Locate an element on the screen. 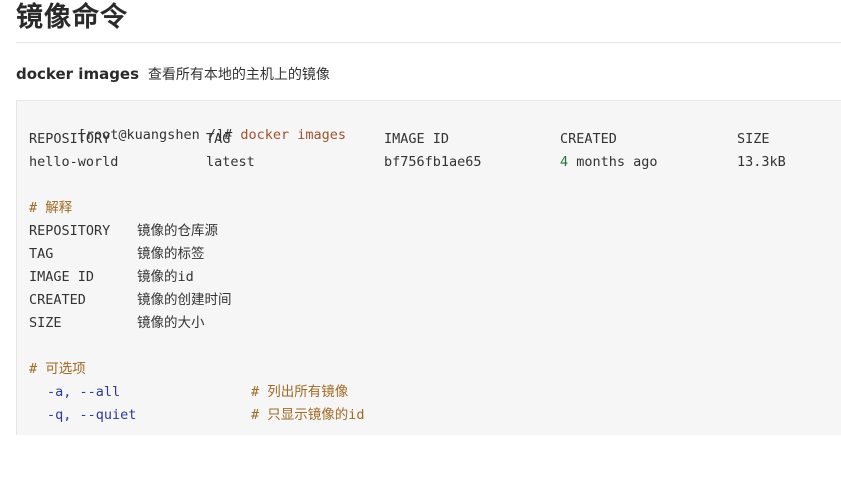 The image size is (841, 485). code-line-command: [root@kuangshen /]# docker images is located at coordinates (187, 124).